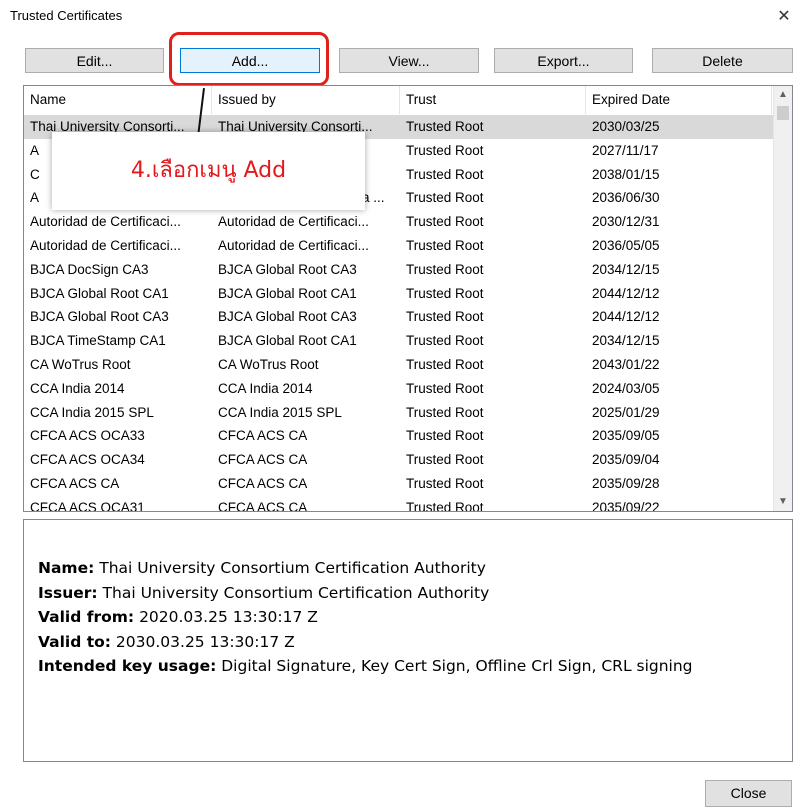 Image resolution: width=793 pixels, height=807 pixels. Describe the element at coordinates (89, 269) in the screenshot. I see `cell-name: BJCA DocSign CA3` at that location.